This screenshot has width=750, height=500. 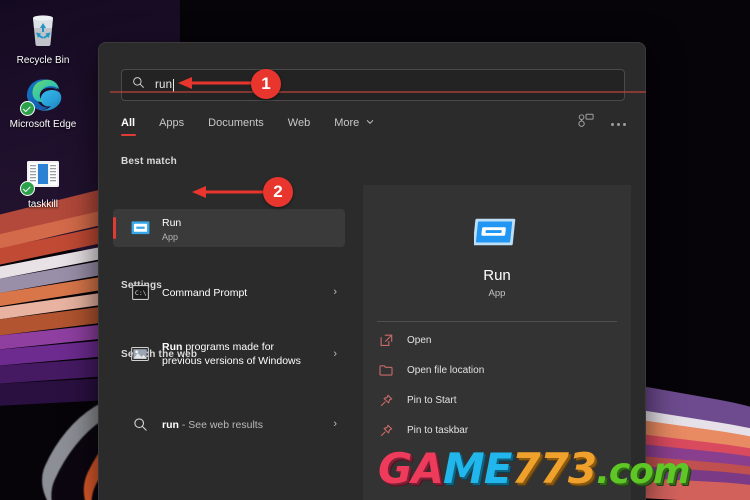 I want to click on annotation-badge-2: 2, so click(x=278, y=192).